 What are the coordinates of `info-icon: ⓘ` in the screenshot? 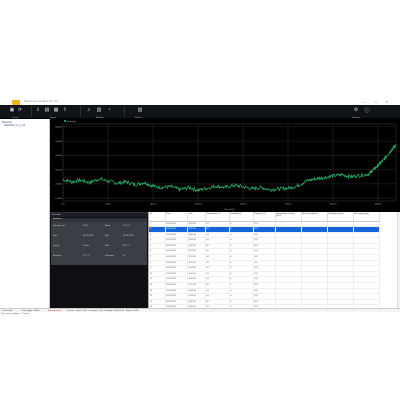 It's located at (367, 110).